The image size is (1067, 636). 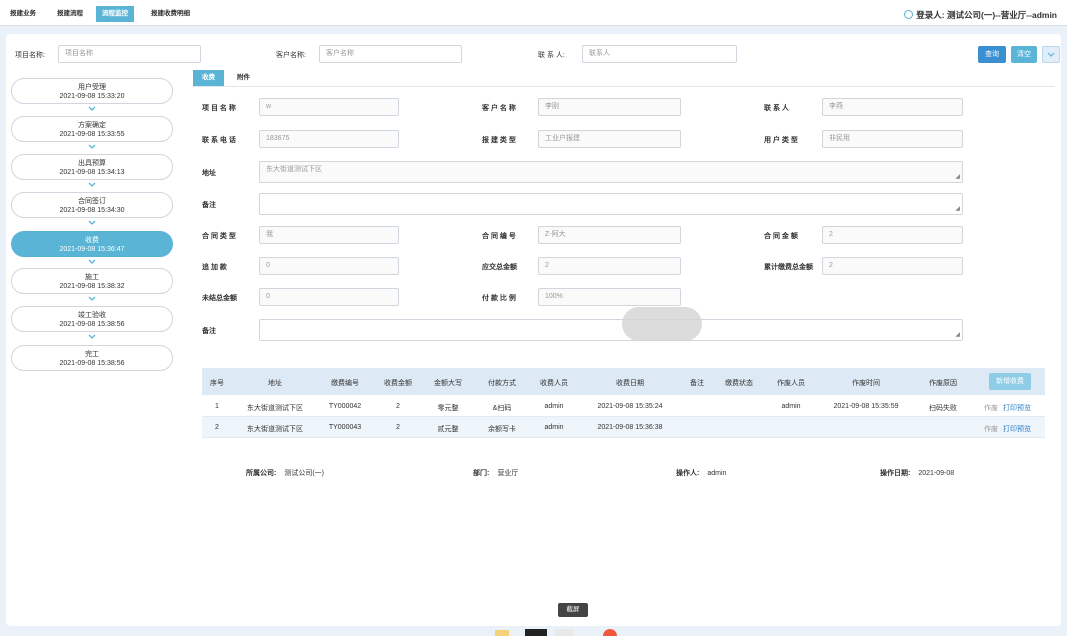 I want to click on contract-no-field: Z-阿大, so click(x=609, y=235).